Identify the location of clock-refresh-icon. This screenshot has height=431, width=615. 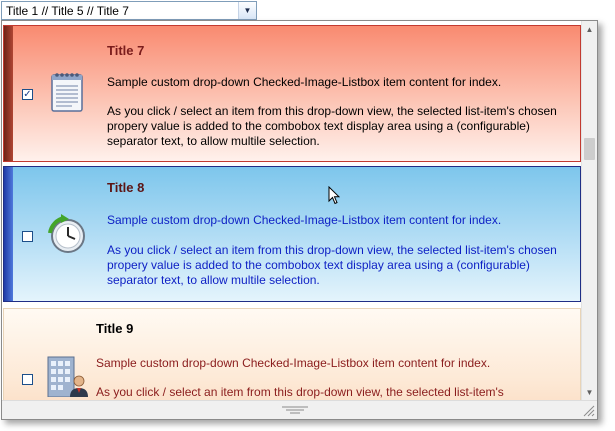
(67, 234).